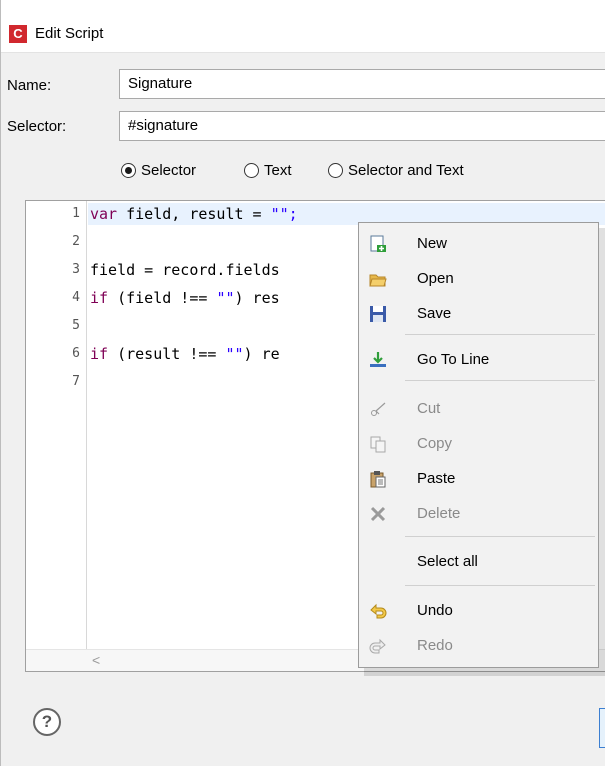 The image size is (605, 766). I want to click on line-number-gutter: 1 2 3 4 5 6 7, so click(56, 425).